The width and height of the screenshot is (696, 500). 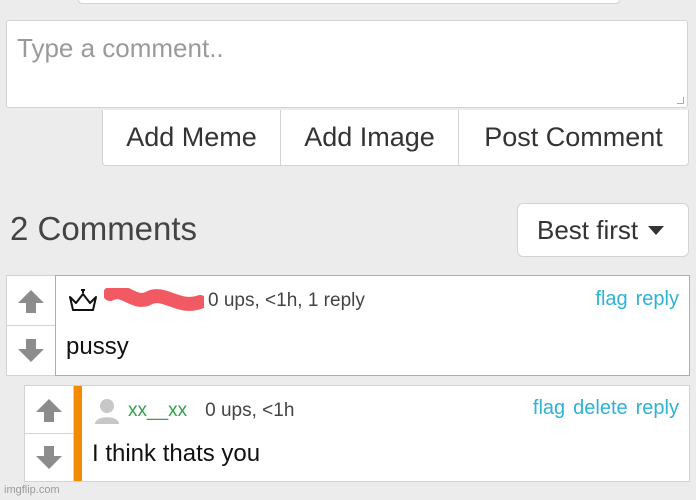 I want to click on comment-text: pussy, so click(x=97, y=346).